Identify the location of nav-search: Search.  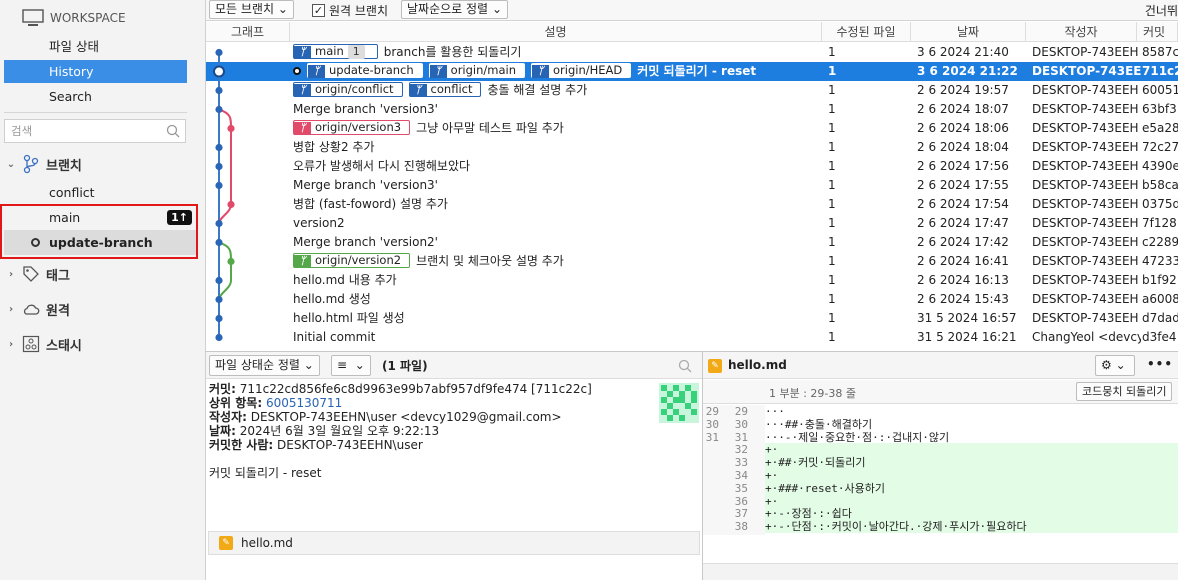
(95, 96).